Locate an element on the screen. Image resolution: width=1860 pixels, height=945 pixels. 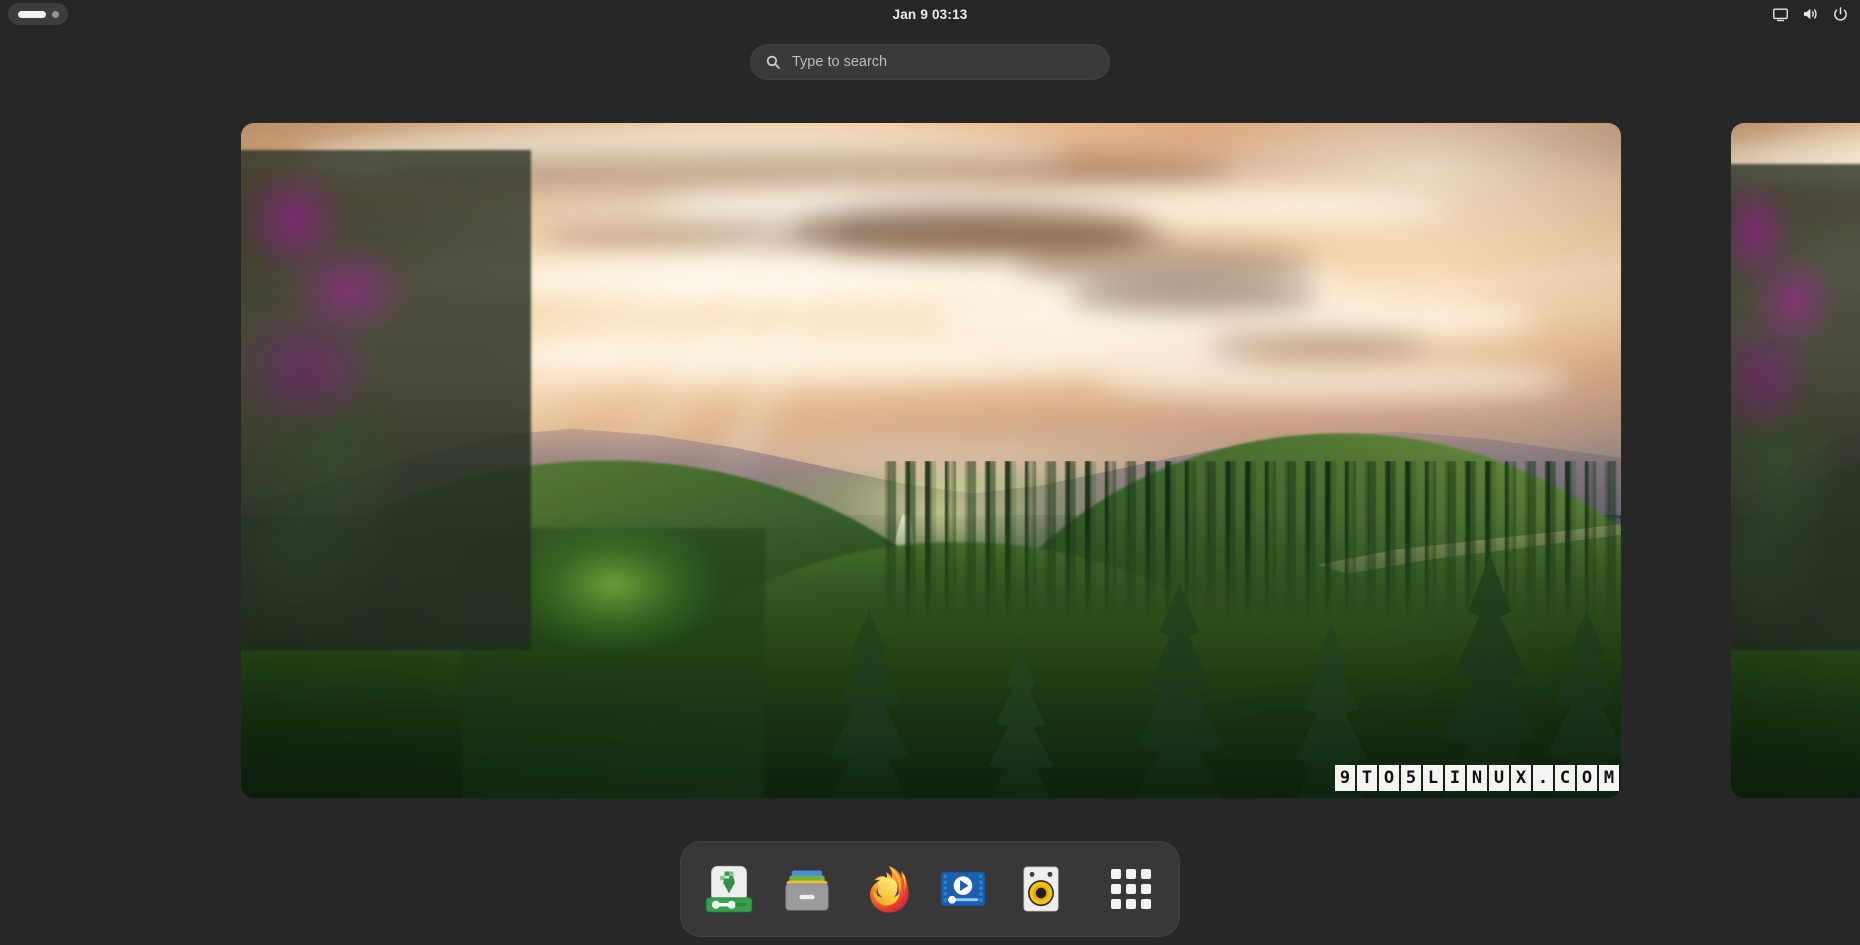
watermark: 9TO5LINUX.COM is located at coordinates (1477, 778).